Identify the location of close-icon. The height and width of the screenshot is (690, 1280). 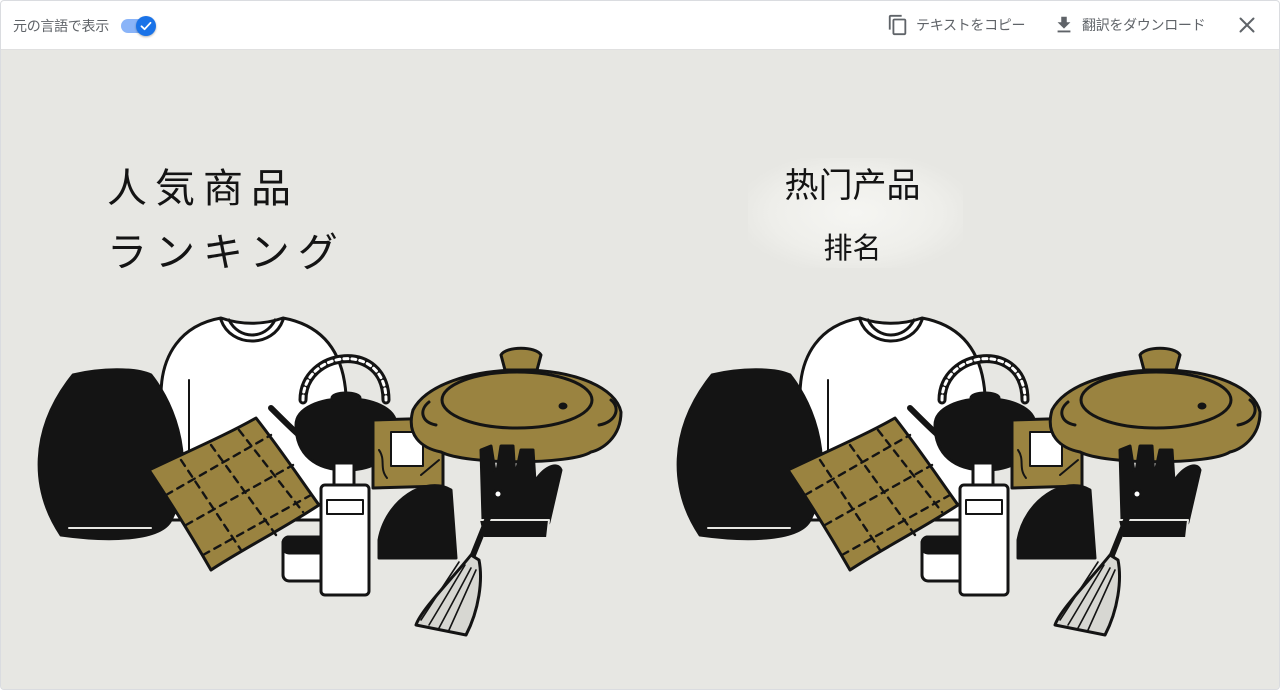
(1247, 25).